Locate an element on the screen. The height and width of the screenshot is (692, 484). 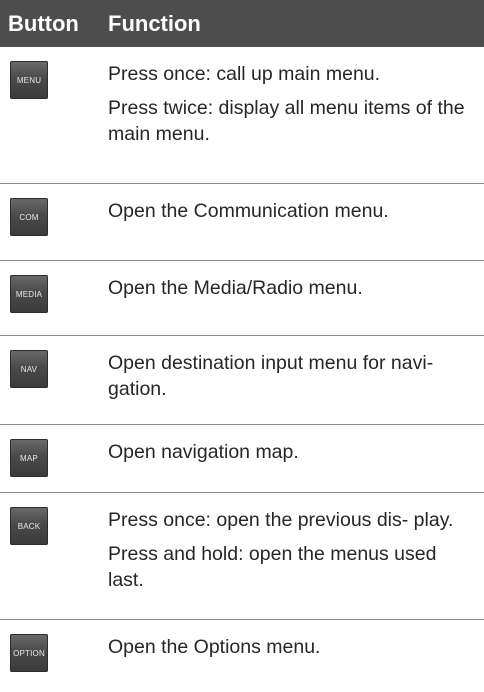
function-text: Open the Communication menu. is located at coordinates (248, 211).